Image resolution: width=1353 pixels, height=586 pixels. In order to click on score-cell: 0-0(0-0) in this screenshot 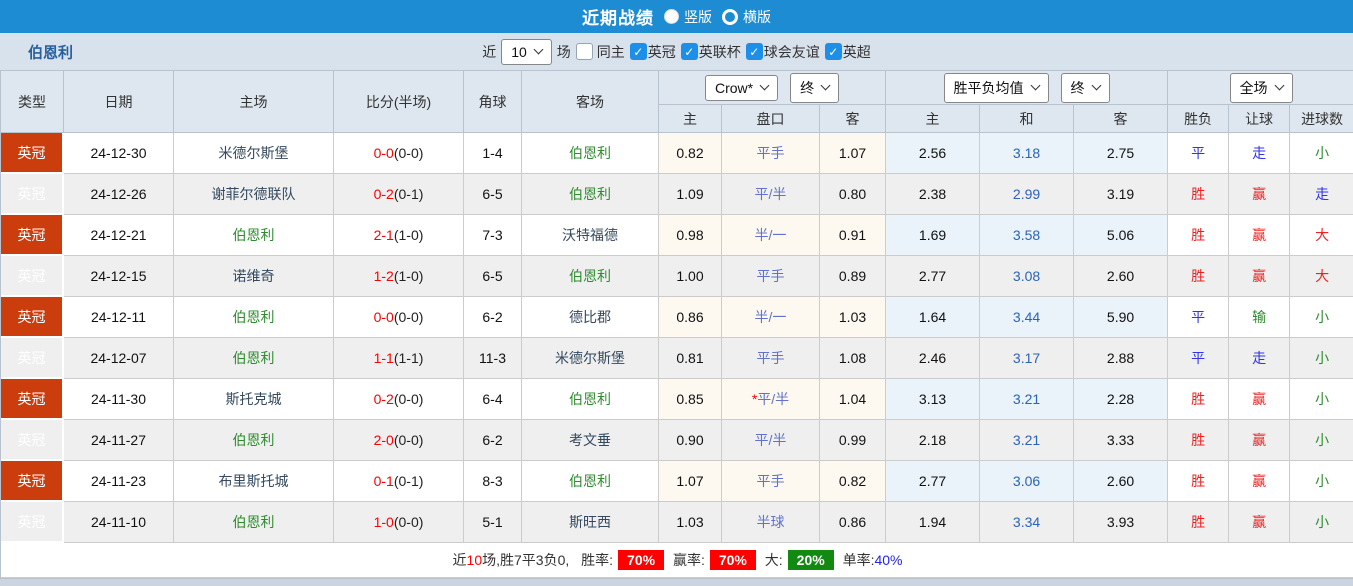, I will do `click(399, 153)`.